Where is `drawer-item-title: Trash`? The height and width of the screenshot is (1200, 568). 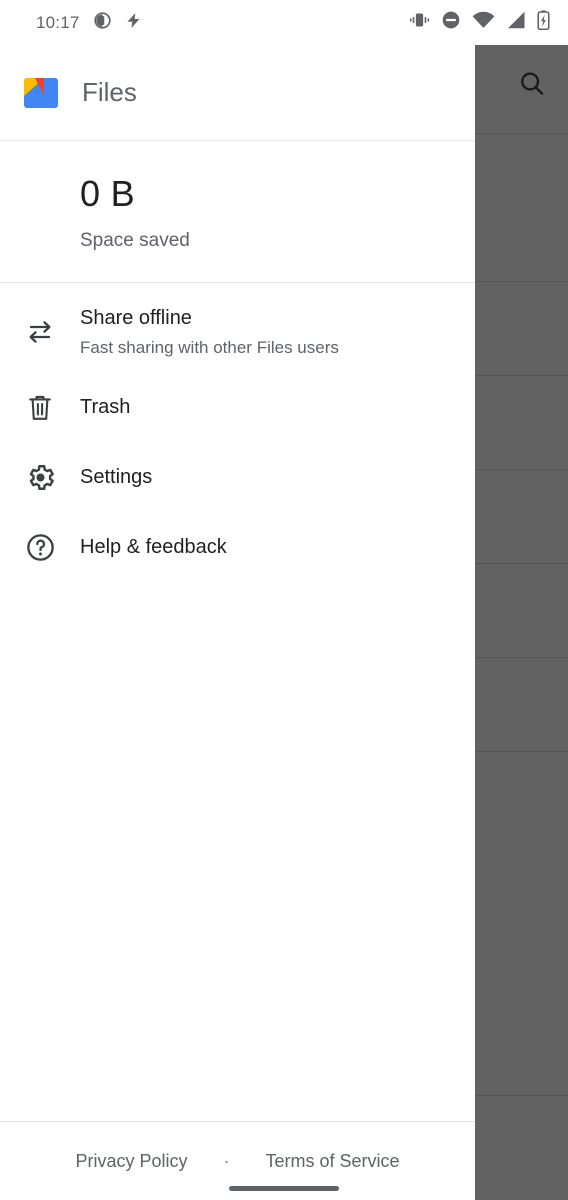
drawer-item-title: Trash is located at coordinates (105, 407).